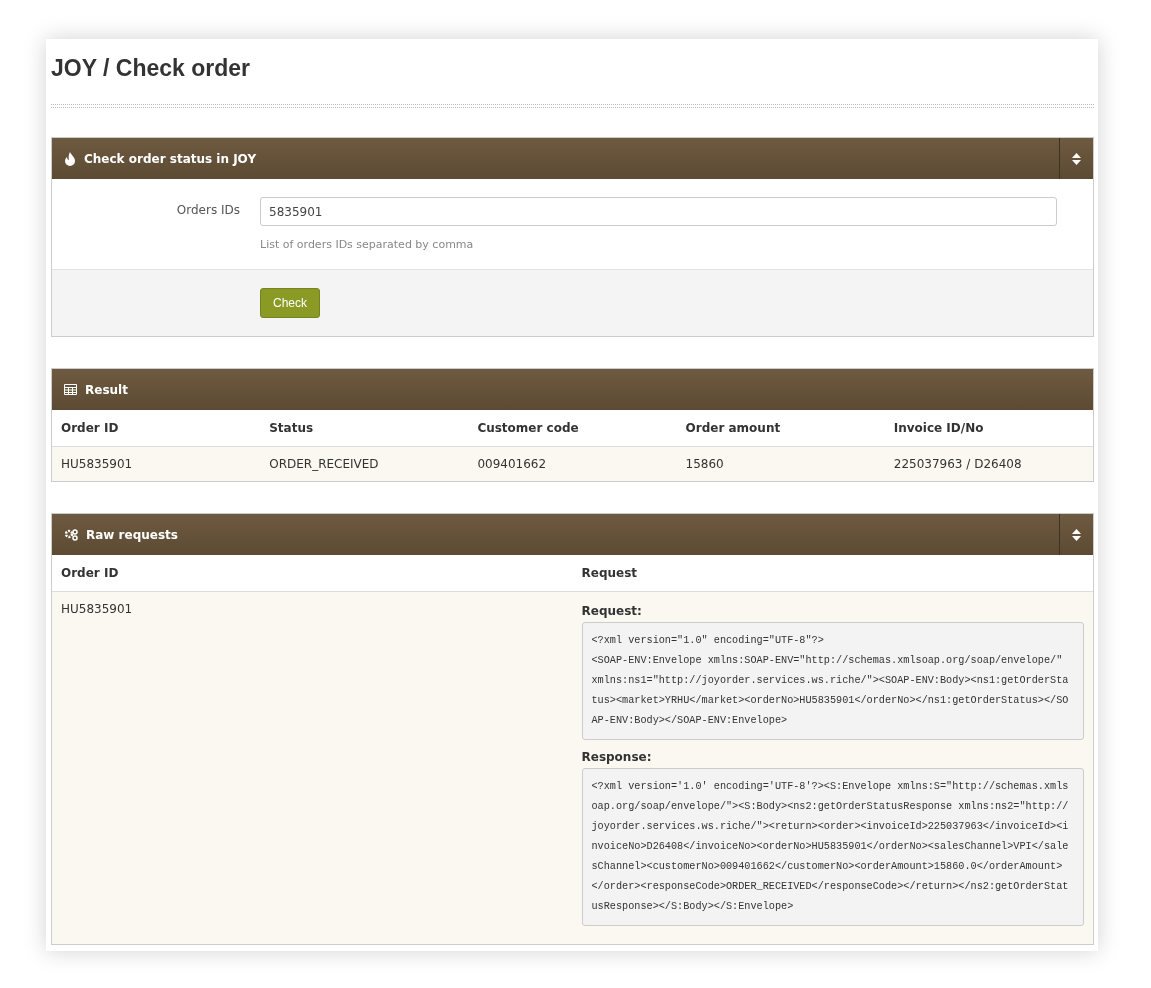  I want to click on table-icon, so click(70, 389).